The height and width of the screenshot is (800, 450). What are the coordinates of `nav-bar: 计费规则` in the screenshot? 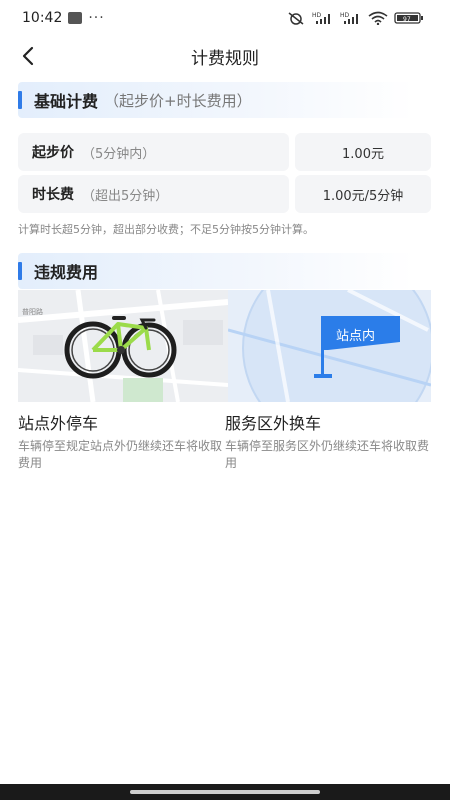 It's located at (225, 56).